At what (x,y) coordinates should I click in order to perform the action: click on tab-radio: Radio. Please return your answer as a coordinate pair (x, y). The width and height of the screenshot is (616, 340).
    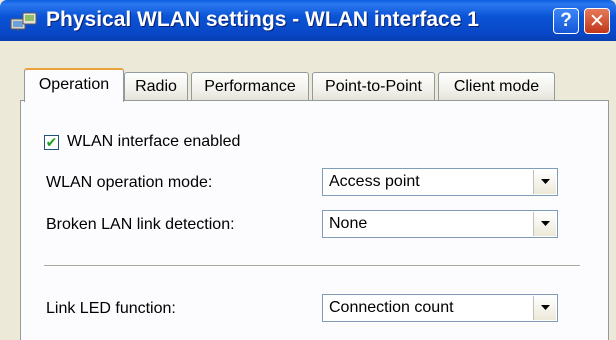
    Looking at the image, I should click on (156, 87).